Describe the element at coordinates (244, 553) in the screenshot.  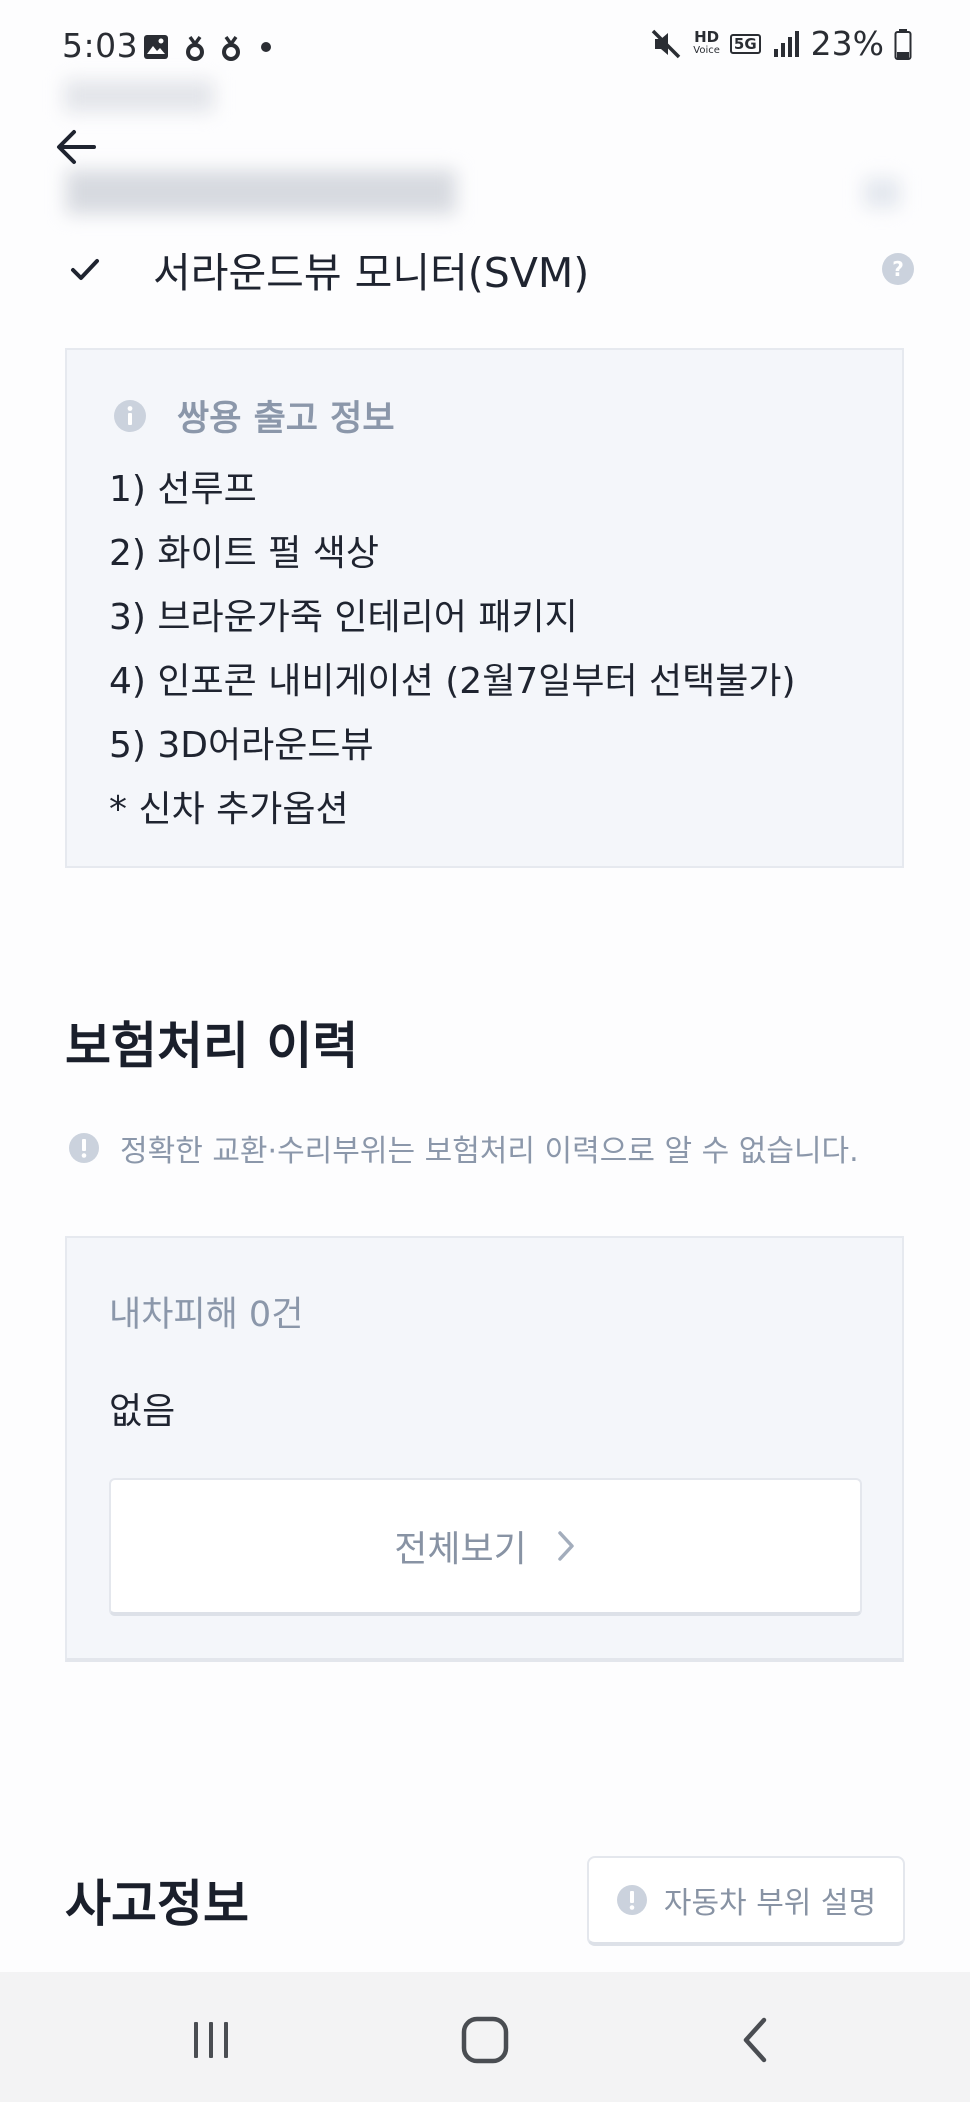
I see `list-item: 2) 화이트 펄 색상` at that location.